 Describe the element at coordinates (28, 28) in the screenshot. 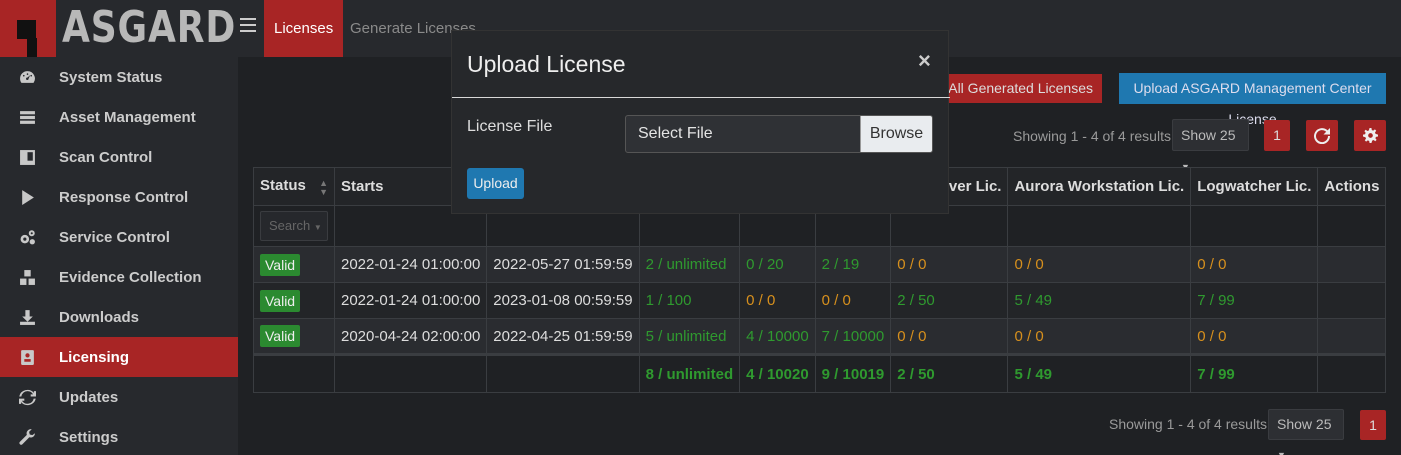

I see `logo-icon` at that location.